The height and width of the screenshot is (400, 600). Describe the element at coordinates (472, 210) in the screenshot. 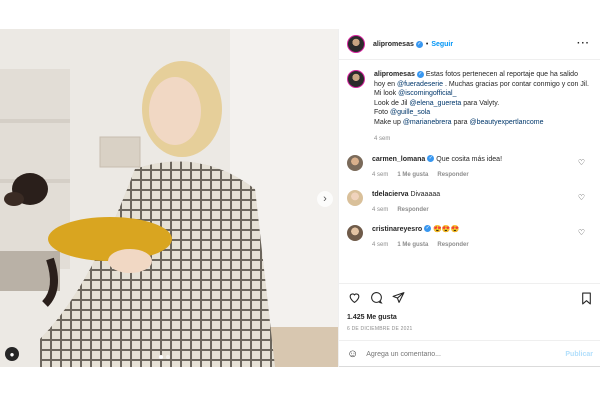

I see `comment-meta: 4 sem Responder` at that location.